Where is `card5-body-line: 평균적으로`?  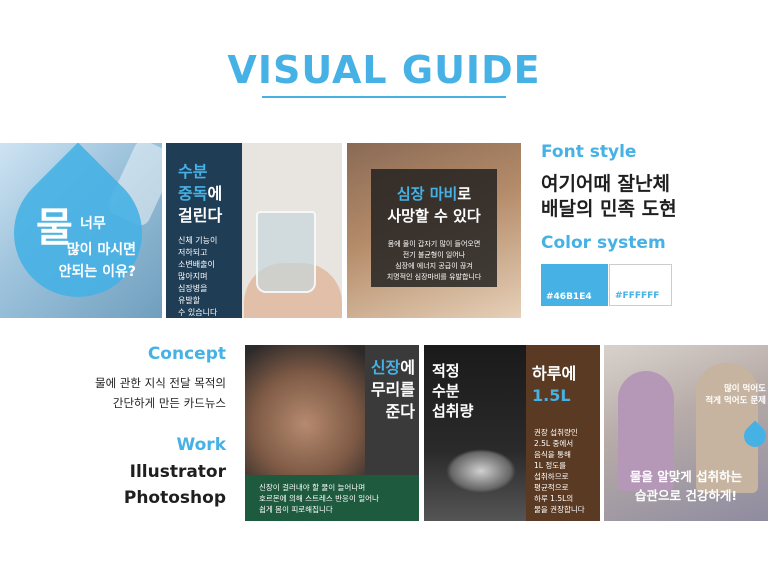 card5-body-line: 평균적으로 is located at coordinates (551, 487).